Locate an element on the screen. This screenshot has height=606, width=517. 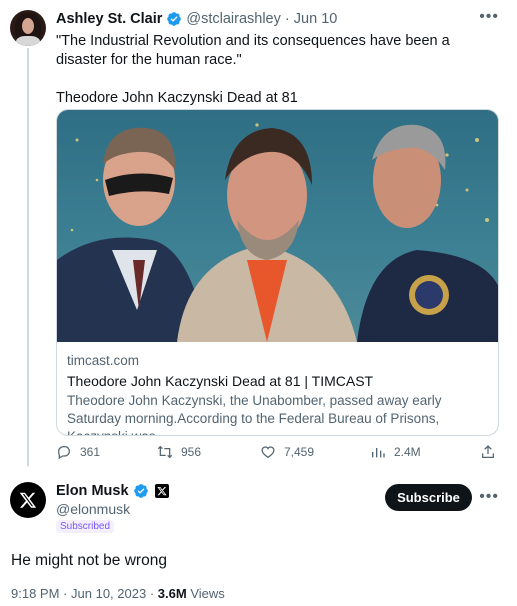
share-icon is located at coordinates (488, 451).